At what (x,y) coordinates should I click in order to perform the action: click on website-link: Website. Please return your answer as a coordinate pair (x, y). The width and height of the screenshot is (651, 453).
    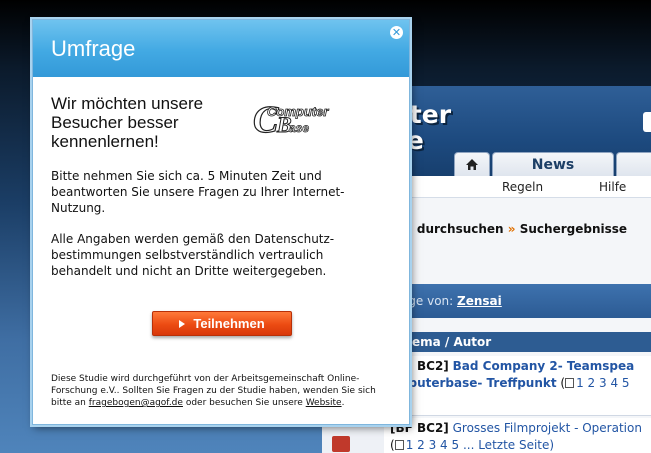
    Looking at the image, I should click on (324, 403).